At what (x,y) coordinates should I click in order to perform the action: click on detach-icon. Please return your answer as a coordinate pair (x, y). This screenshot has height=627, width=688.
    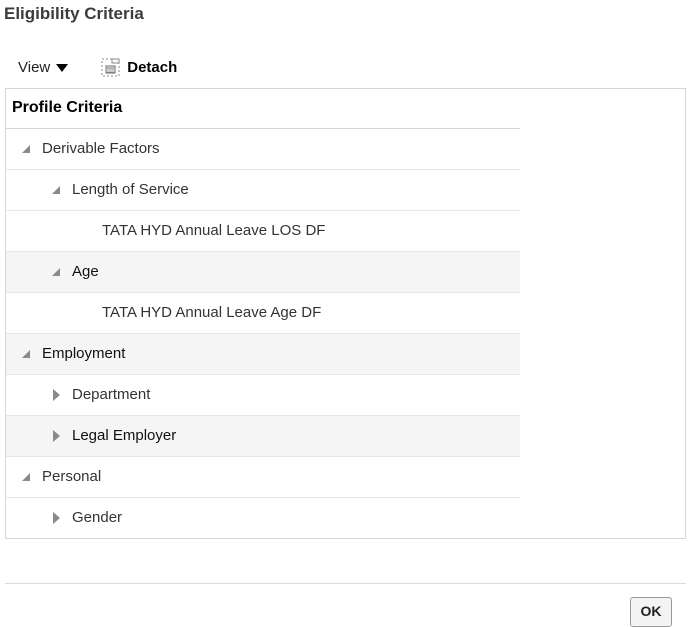
    Looking at the image, I should click on (110, 67).